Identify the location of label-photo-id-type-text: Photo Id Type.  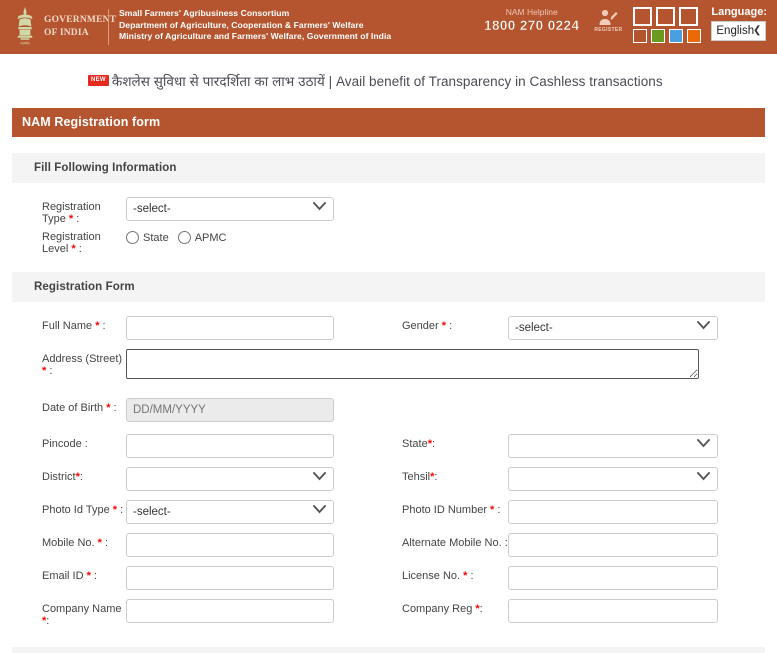
(76, 510).